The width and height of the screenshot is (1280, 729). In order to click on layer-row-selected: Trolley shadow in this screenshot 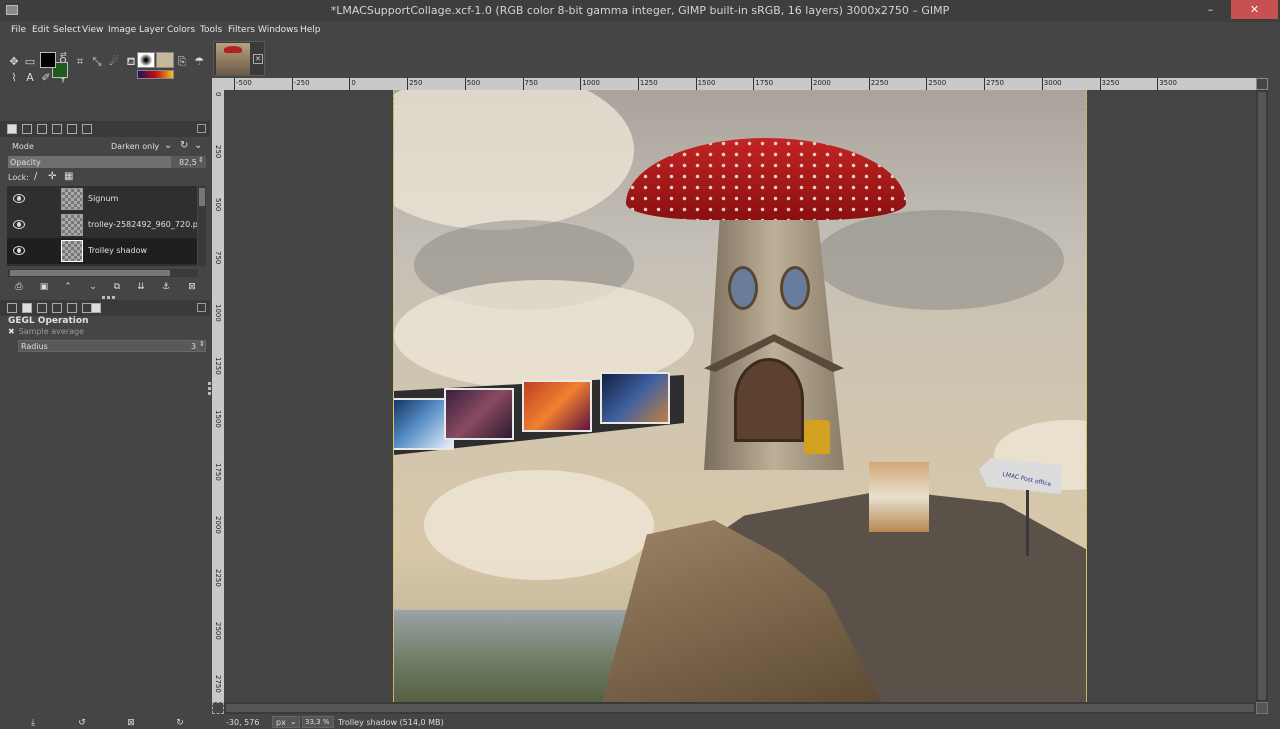, I will do `click(102, 251)`.